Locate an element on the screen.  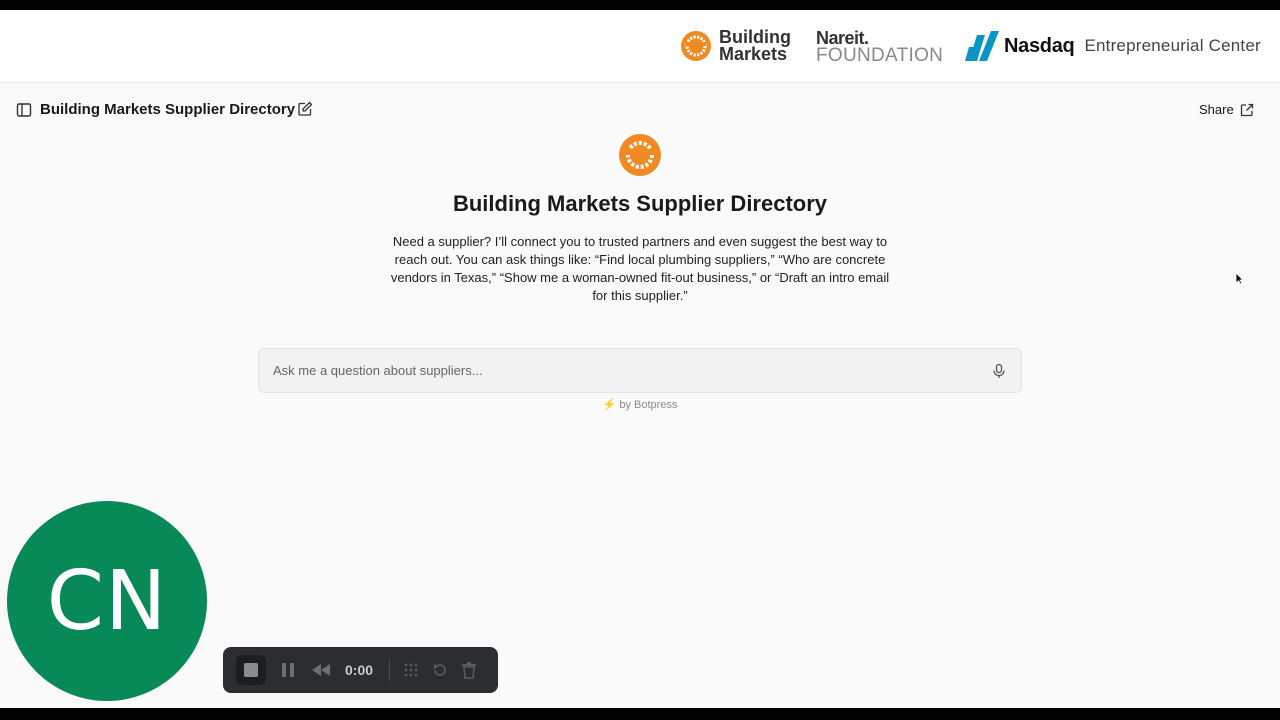
chat-input is located at coordinates (623, 370).